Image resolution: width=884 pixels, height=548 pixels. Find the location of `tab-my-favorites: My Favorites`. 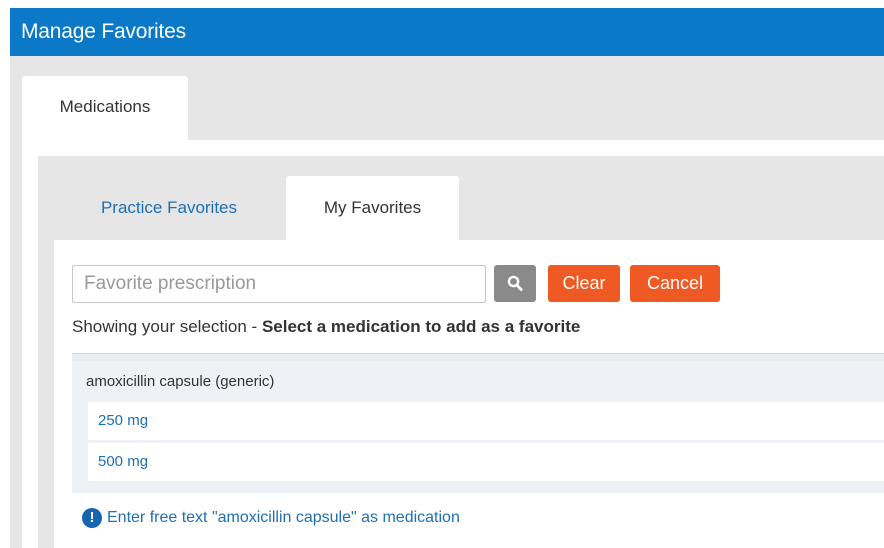

tab-my-favorites: My Favorites is located at coordinates (372, 209).